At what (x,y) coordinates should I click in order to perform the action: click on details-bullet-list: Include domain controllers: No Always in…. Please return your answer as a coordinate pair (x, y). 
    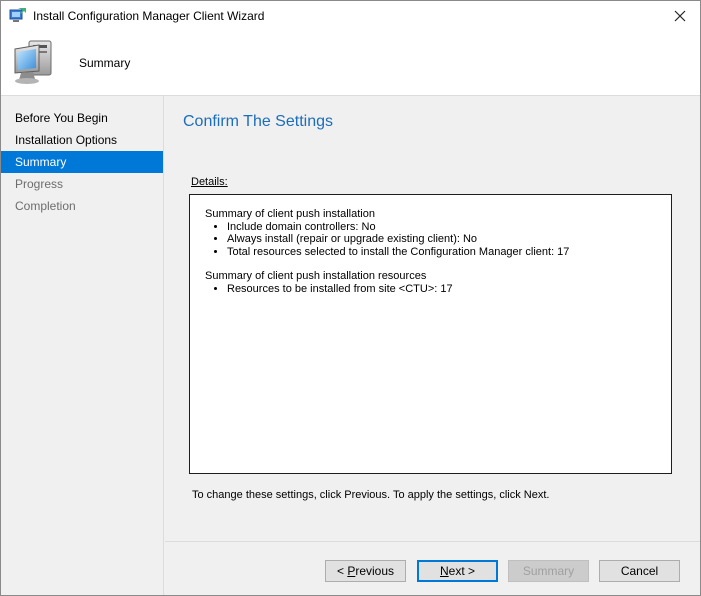
    Looking at the image, I should click on (438, 240).